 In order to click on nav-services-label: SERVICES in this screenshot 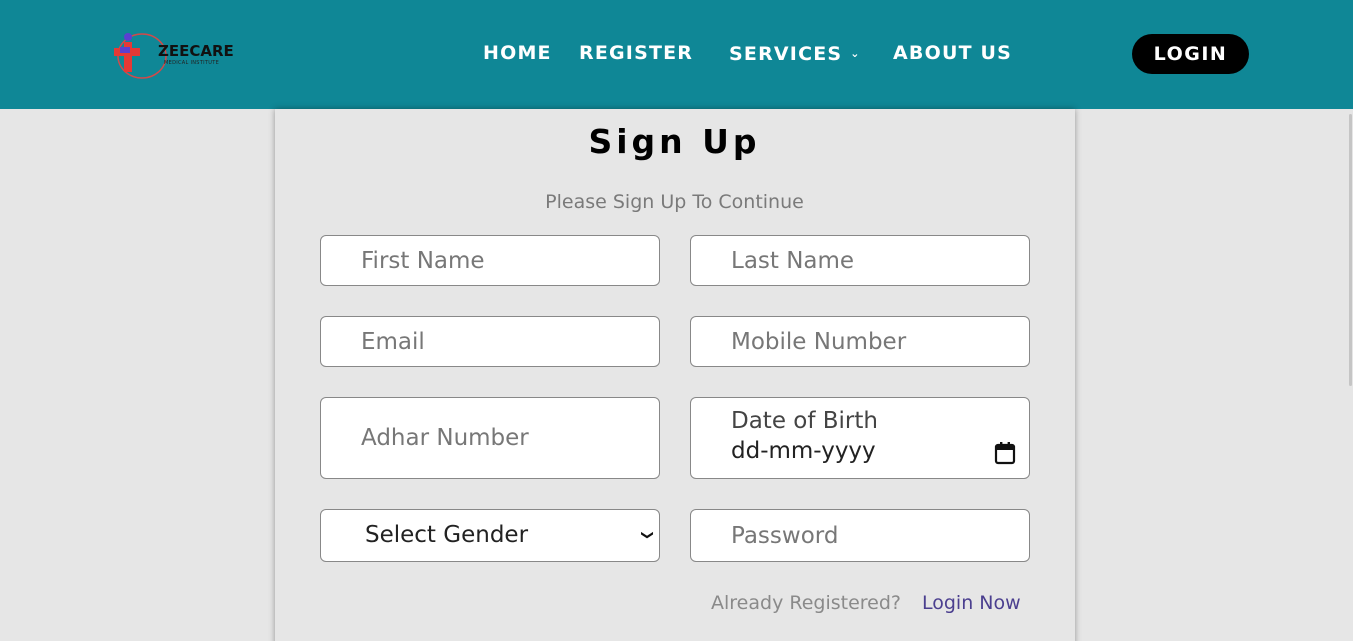, I will do `click(786, 54)`.